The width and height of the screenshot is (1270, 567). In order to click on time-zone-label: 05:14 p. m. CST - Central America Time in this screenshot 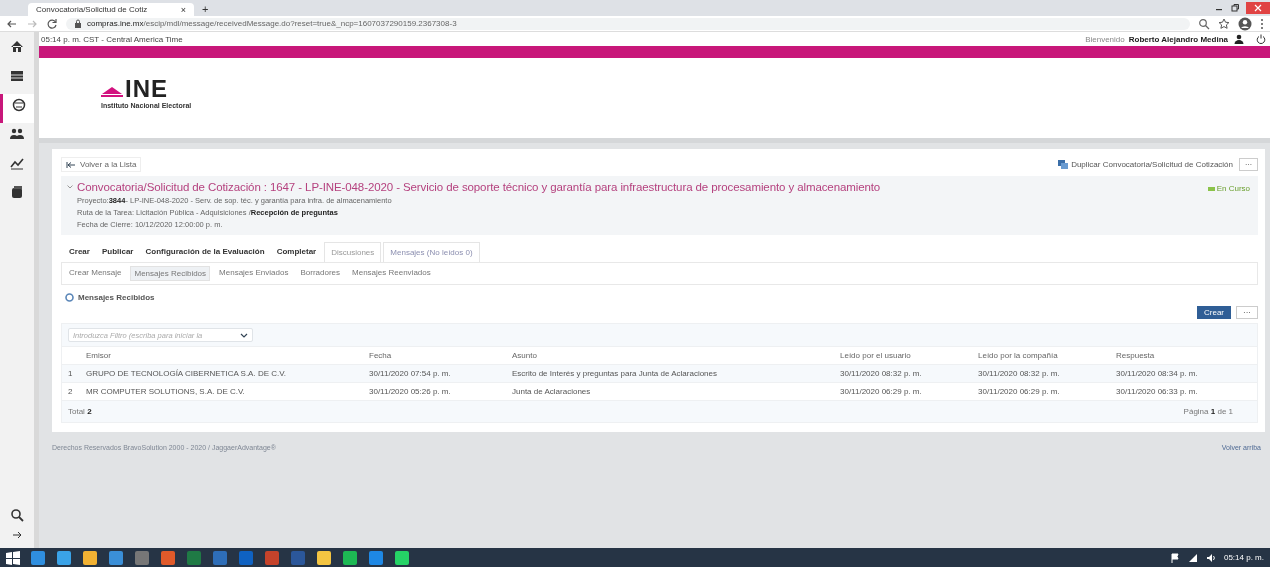, I will do `click(112, 39)`.